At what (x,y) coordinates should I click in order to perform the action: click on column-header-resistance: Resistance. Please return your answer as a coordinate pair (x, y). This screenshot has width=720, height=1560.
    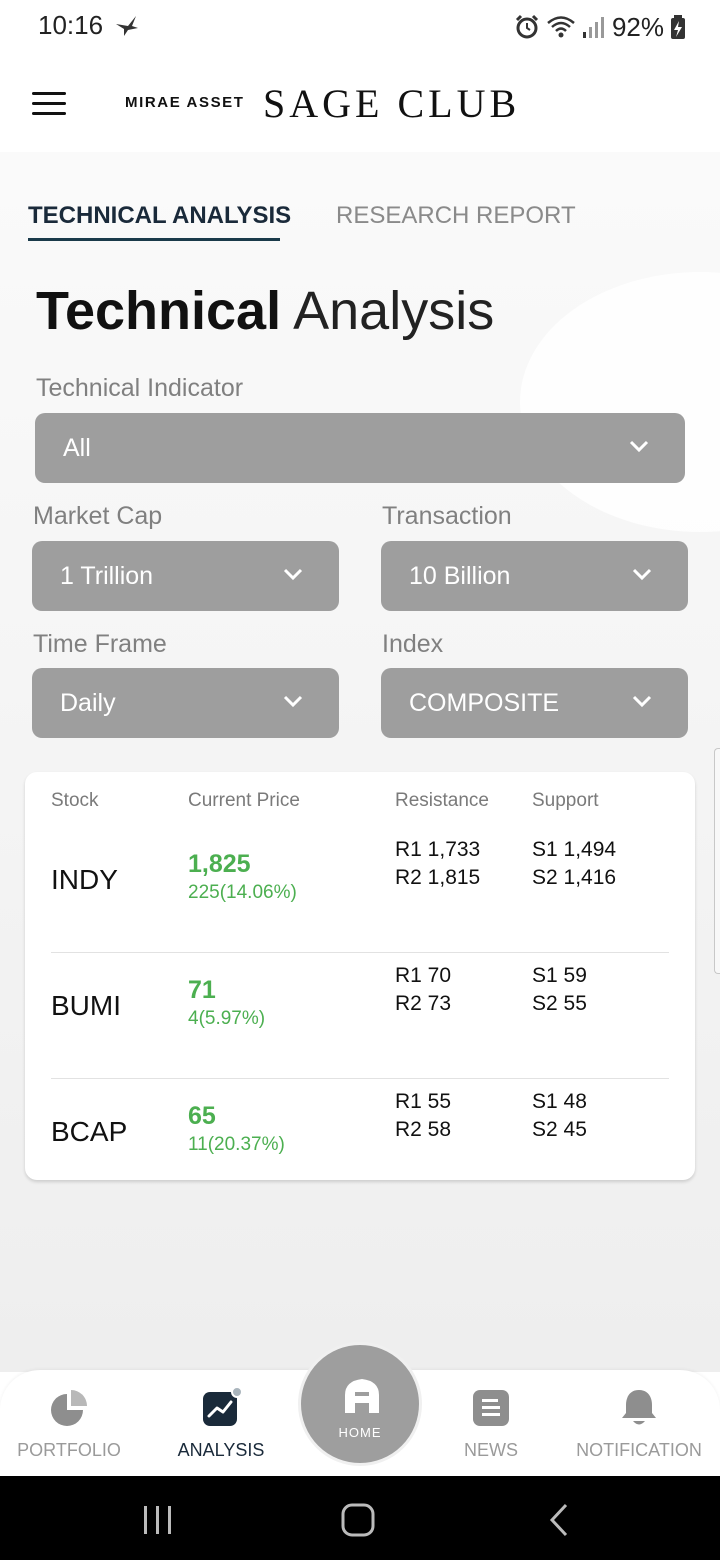
    Looking at the image, I should click on (442, 800).